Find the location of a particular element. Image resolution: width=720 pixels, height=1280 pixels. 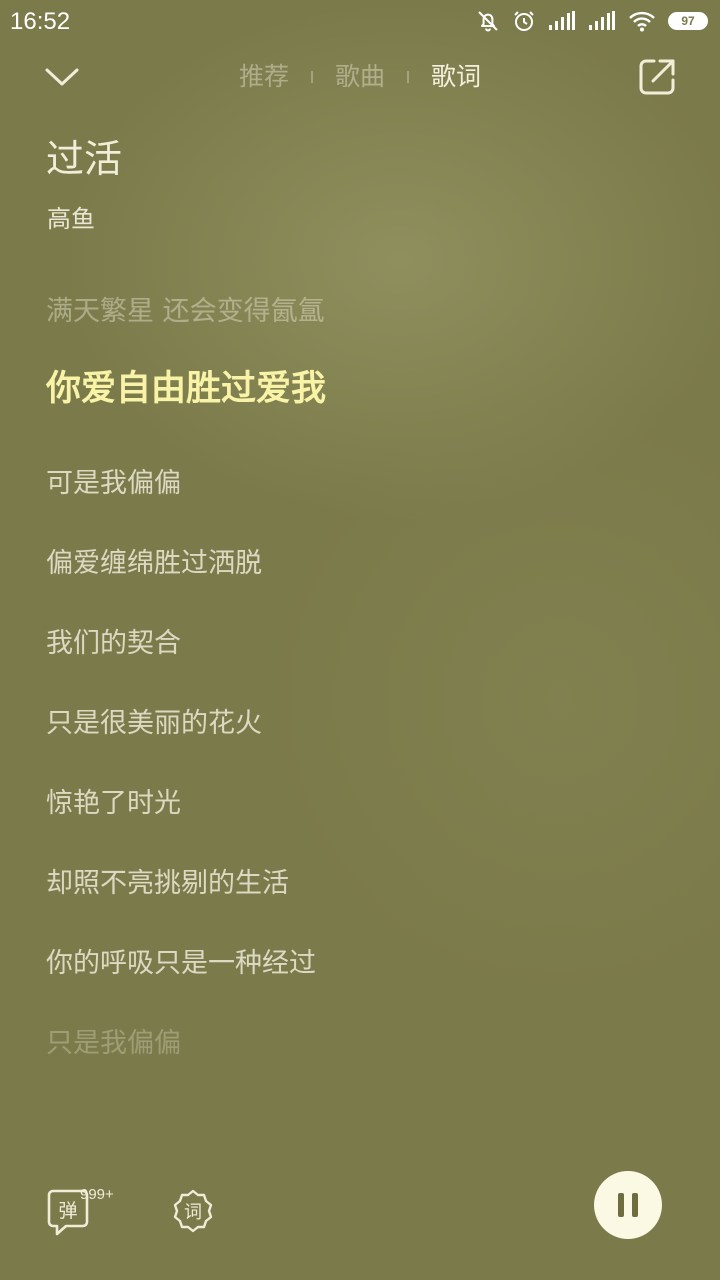

tab-recommend: 推荐 is located at coordinates (264, 77).